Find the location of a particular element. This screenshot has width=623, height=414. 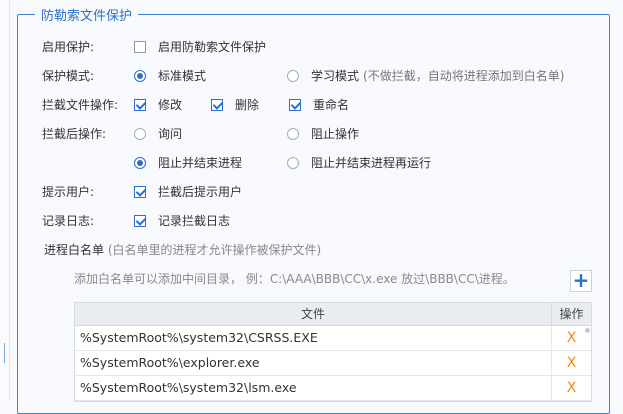

block-end-restart-text: 阻止并结束进程再运行 is located at coordinates (371, 163).